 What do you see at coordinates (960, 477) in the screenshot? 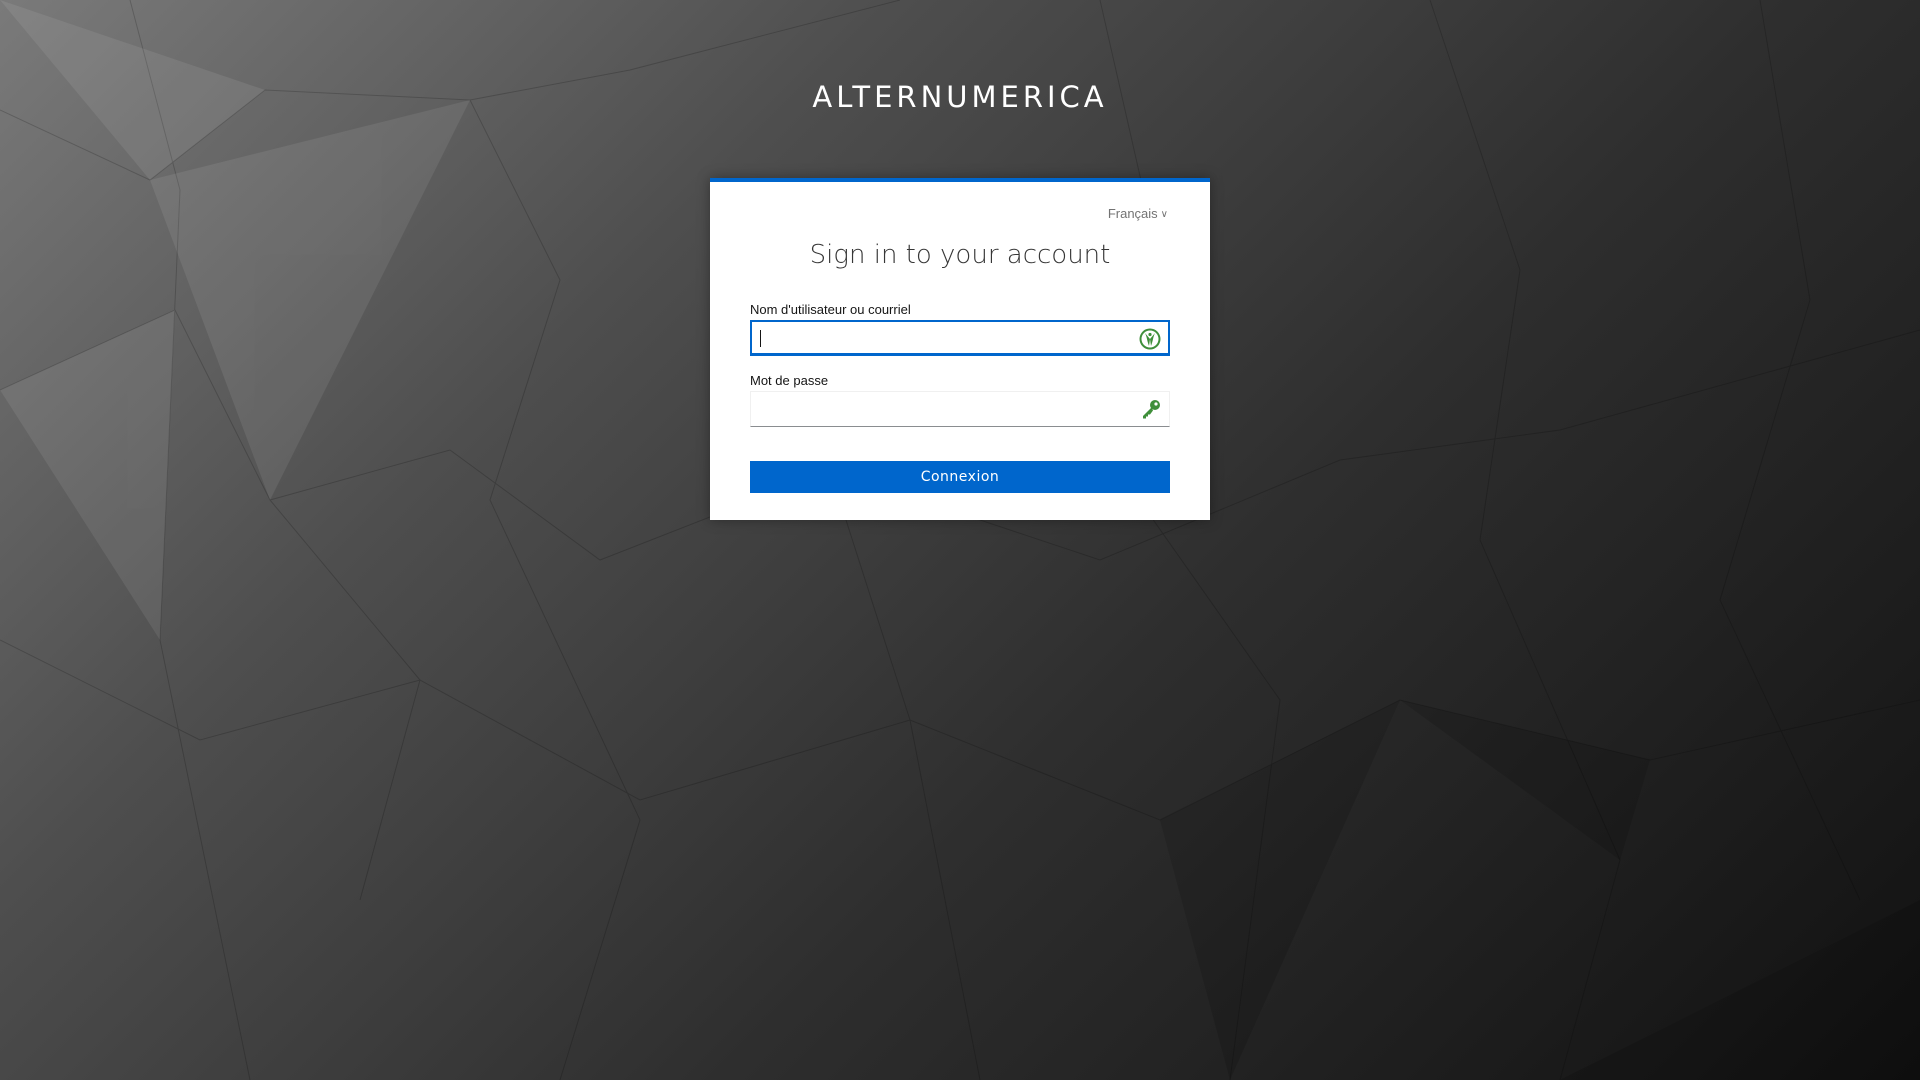
I see `login-button: Connexion` at bounding box center [960, 477].